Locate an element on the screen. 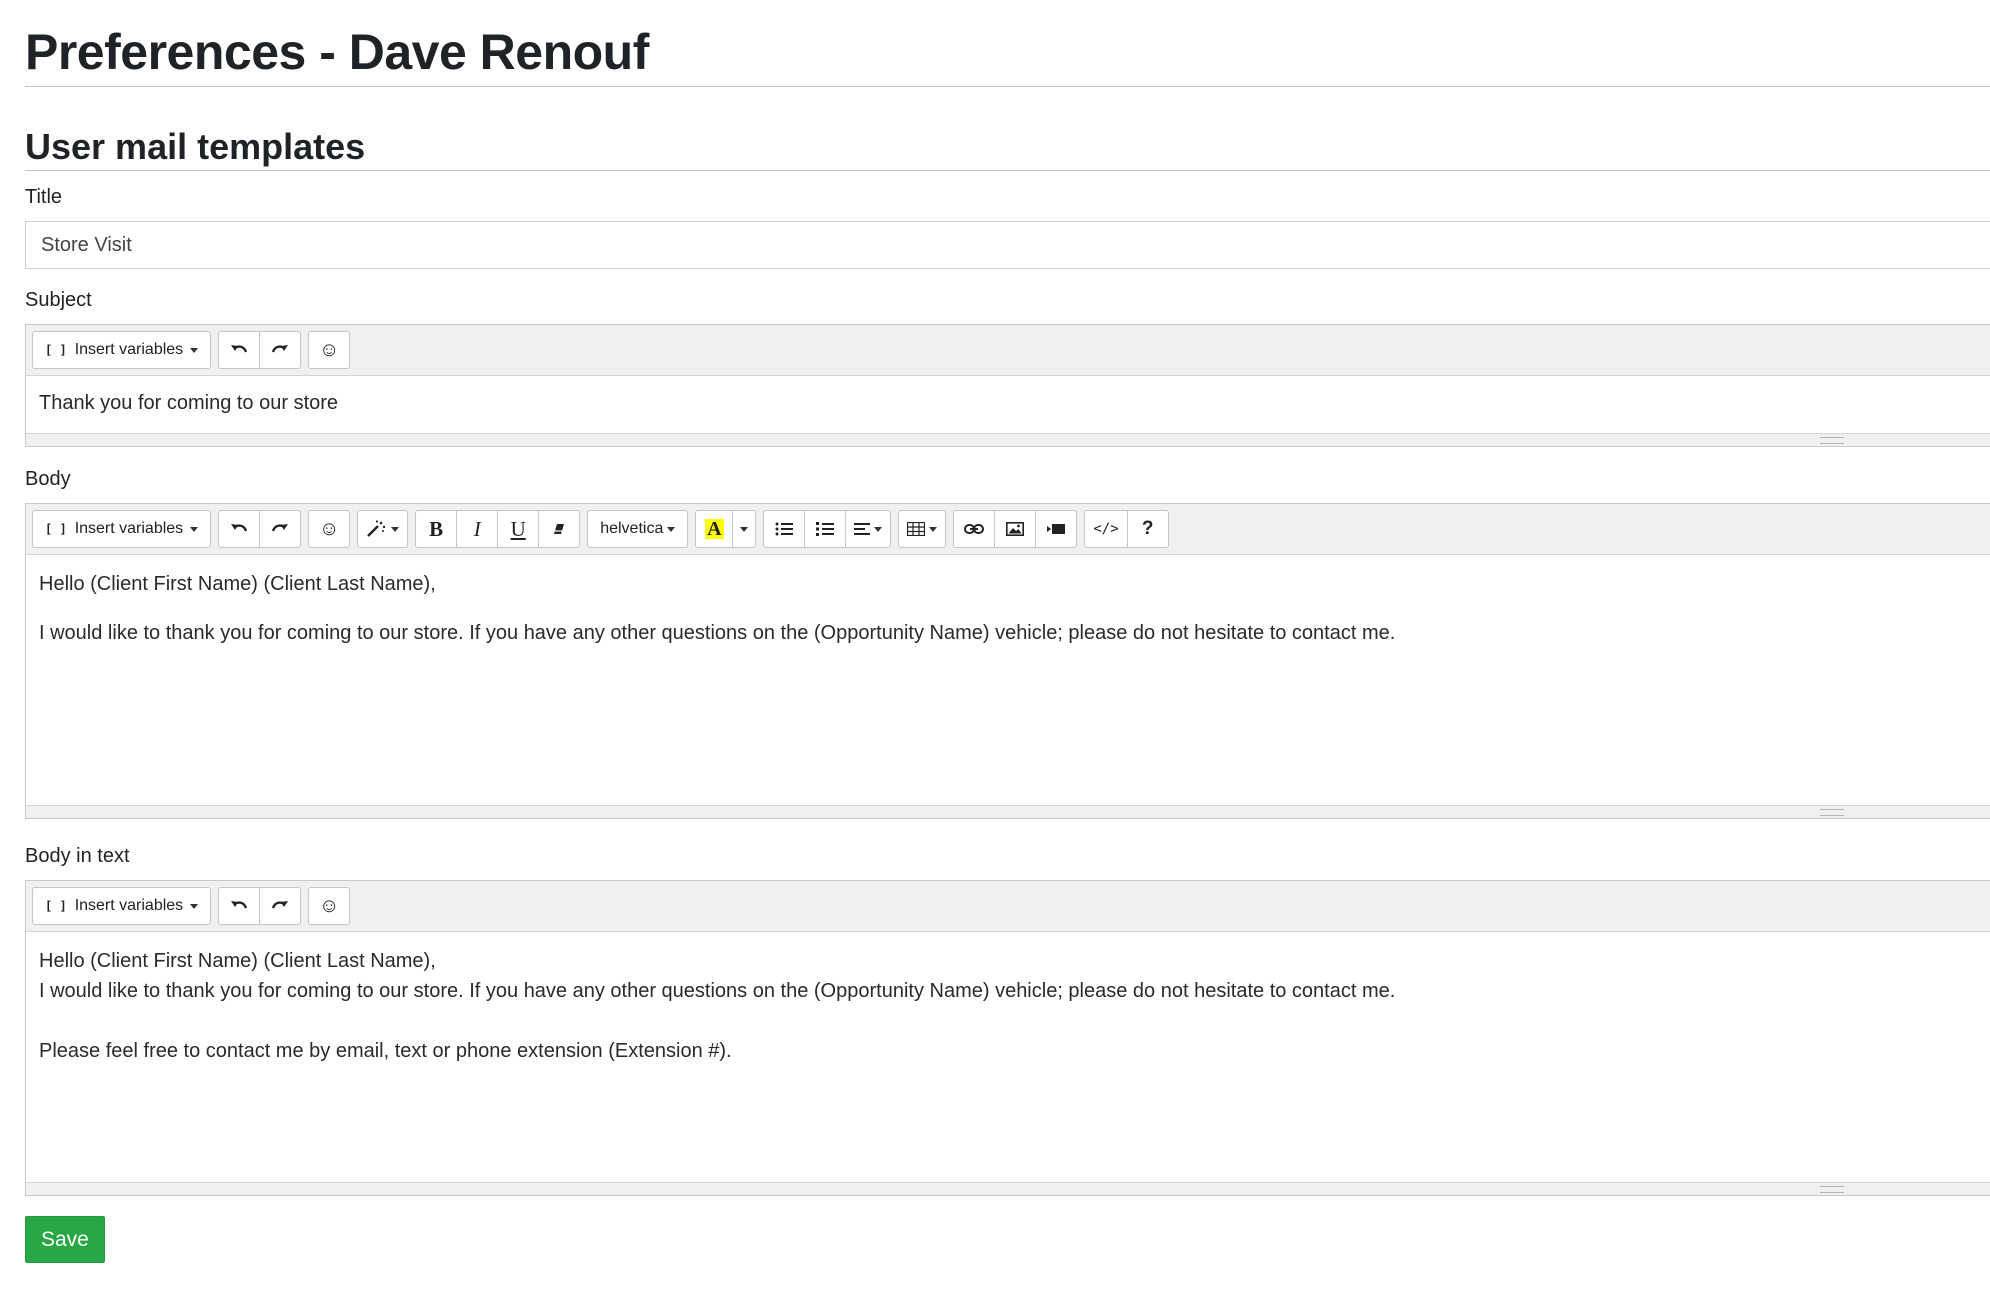 This screenshot has width=1990, height=1300. subject-text: Thank you for coming to our store is located at coordinates (189, 403).